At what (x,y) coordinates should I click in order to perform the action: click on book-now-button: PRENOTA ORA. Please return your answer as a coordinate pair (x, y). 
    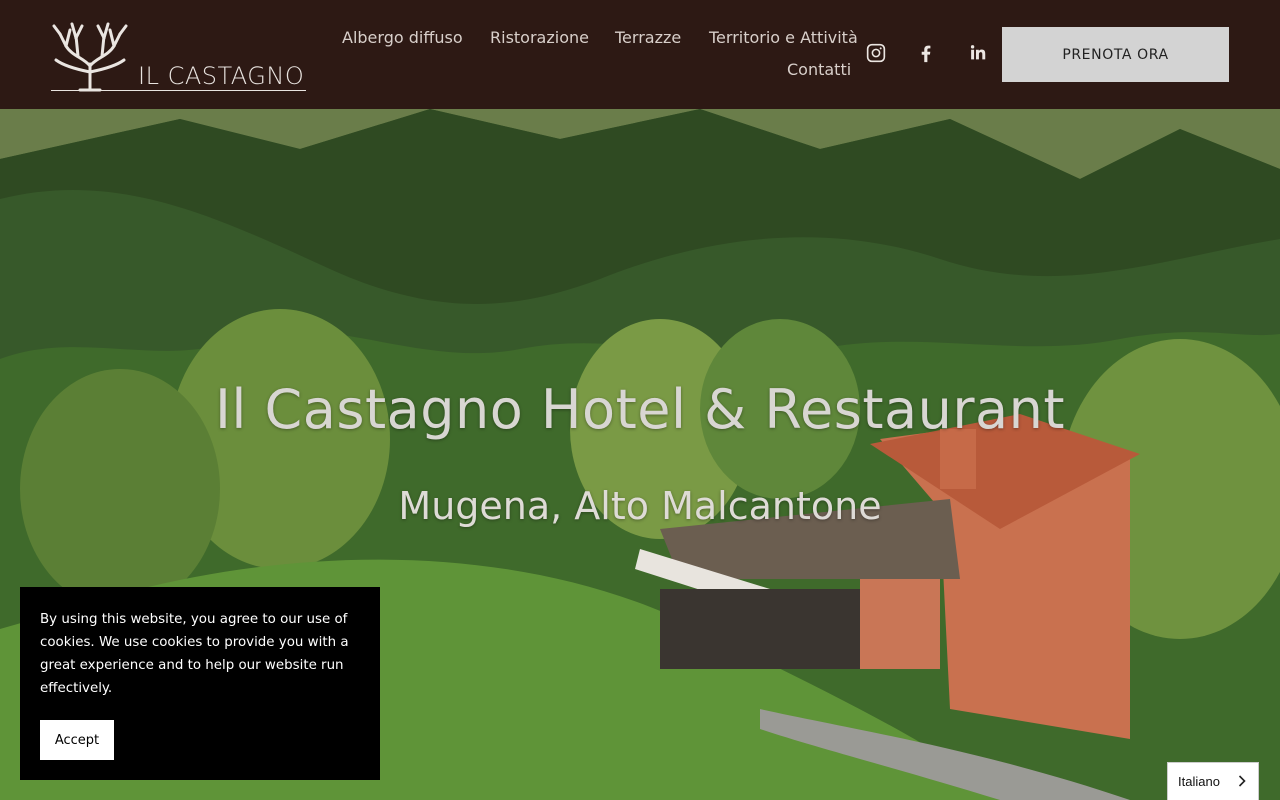
    Looking at the image, I should click on (1115, 54).